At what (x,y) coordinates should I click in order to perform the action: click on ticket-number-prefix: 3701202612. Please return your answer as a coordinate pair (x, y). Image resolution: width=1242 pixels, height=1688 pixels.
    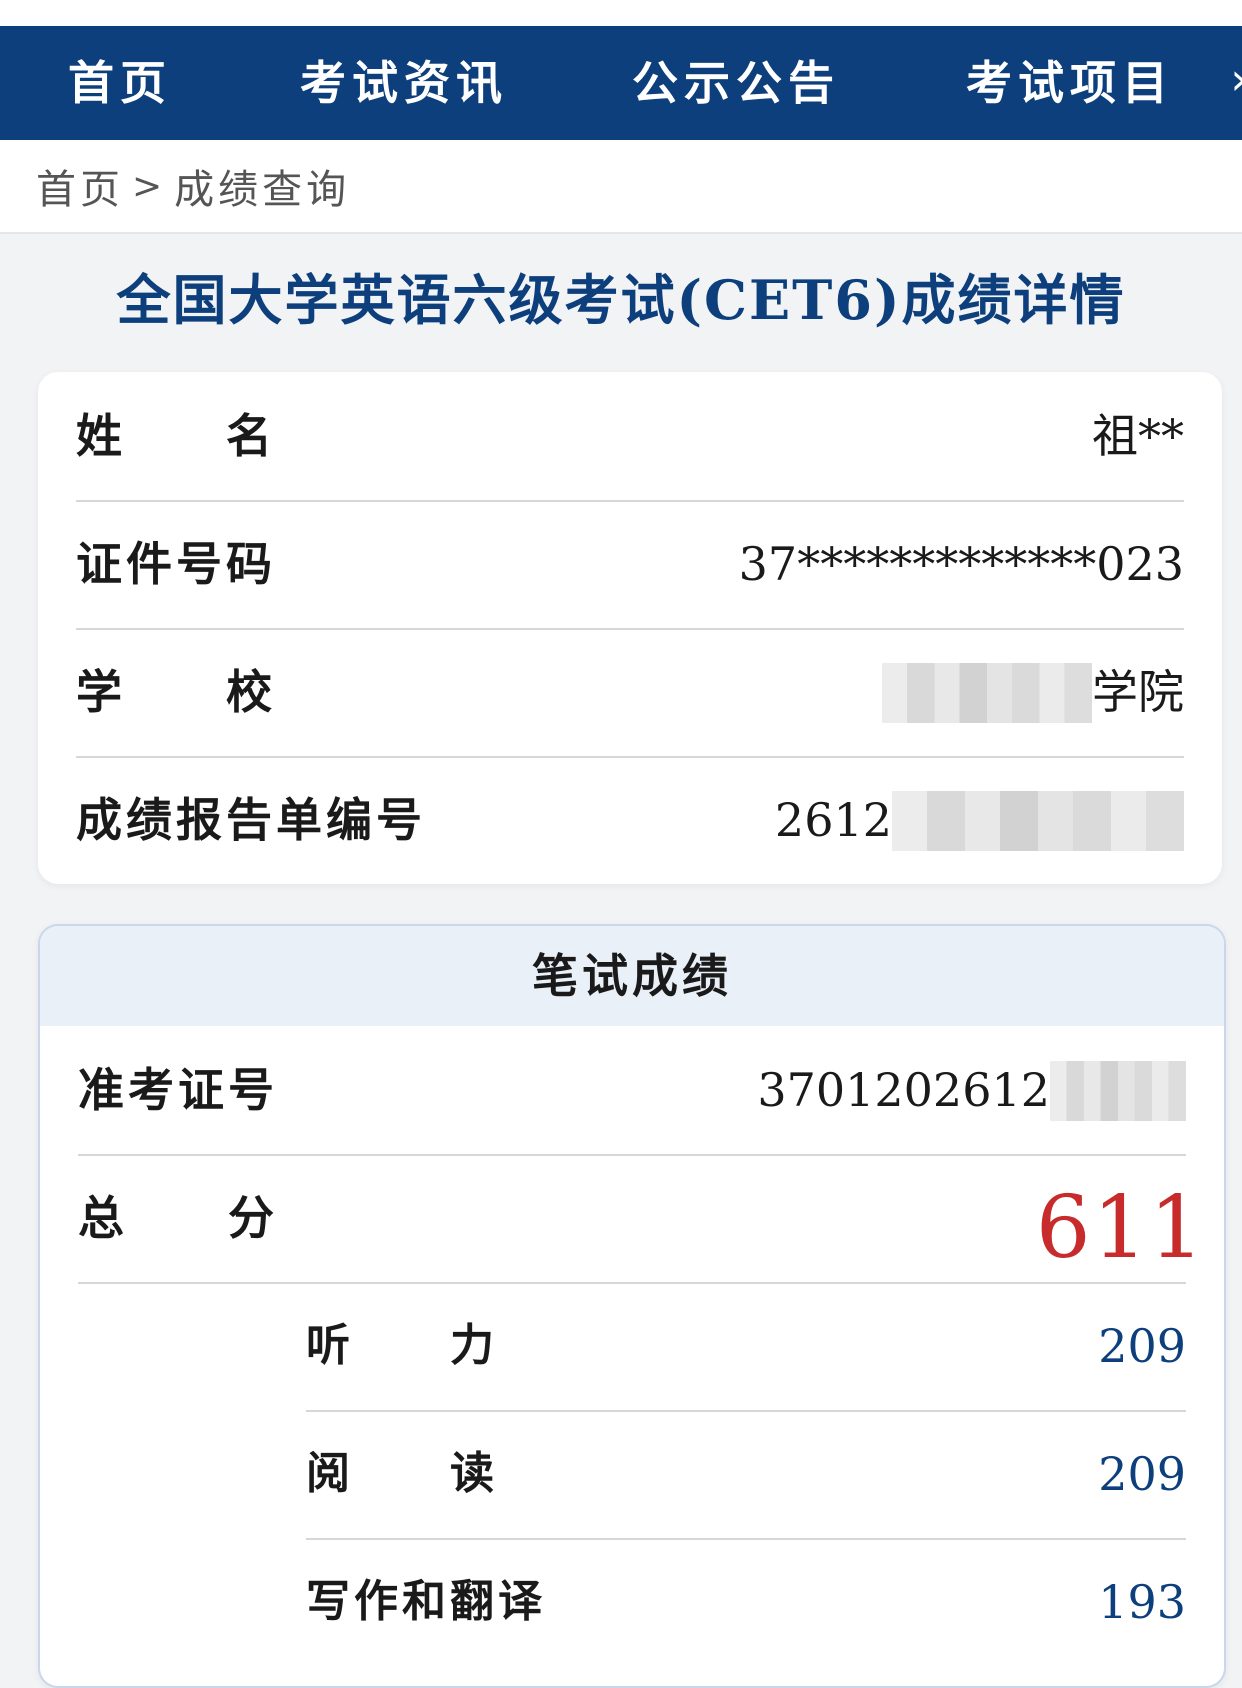
    Looking at the image, I should click on (903, 1090).